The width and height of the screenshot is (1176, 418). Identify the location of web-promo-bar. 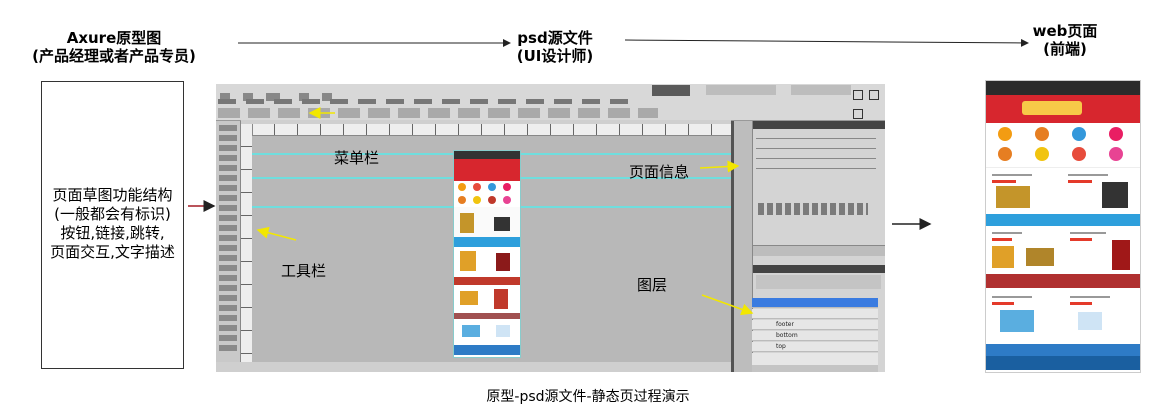
(1063, 220).